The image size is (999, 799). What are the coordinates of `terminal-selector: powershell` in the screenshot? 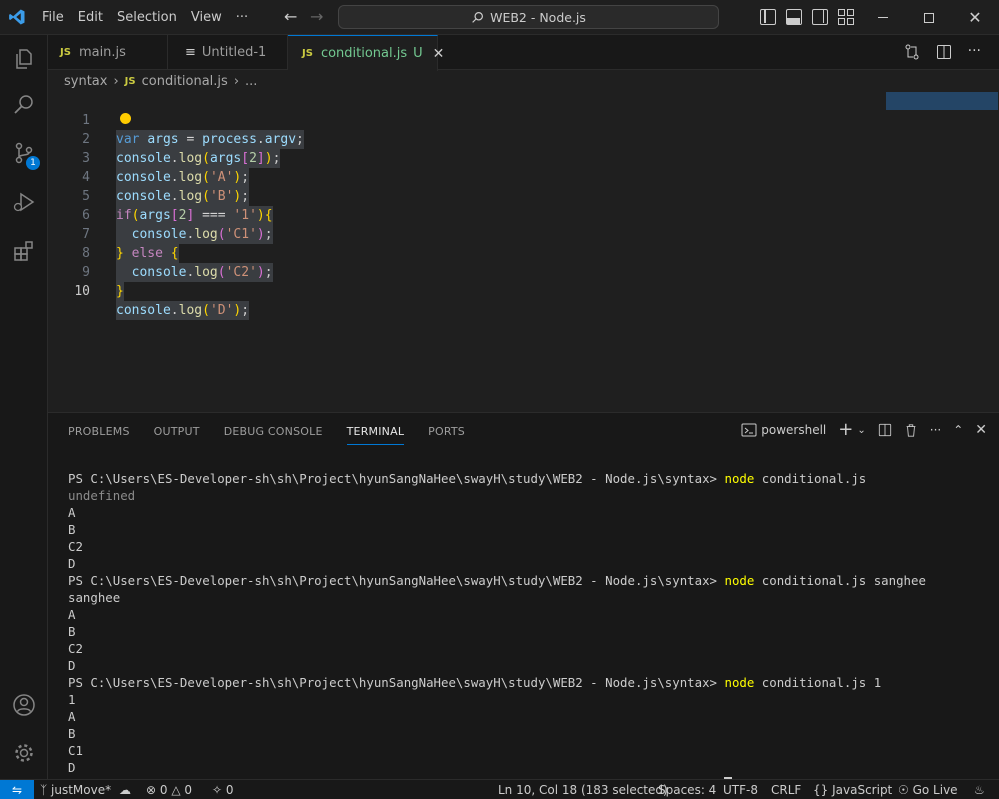 It's located at (783, 430).